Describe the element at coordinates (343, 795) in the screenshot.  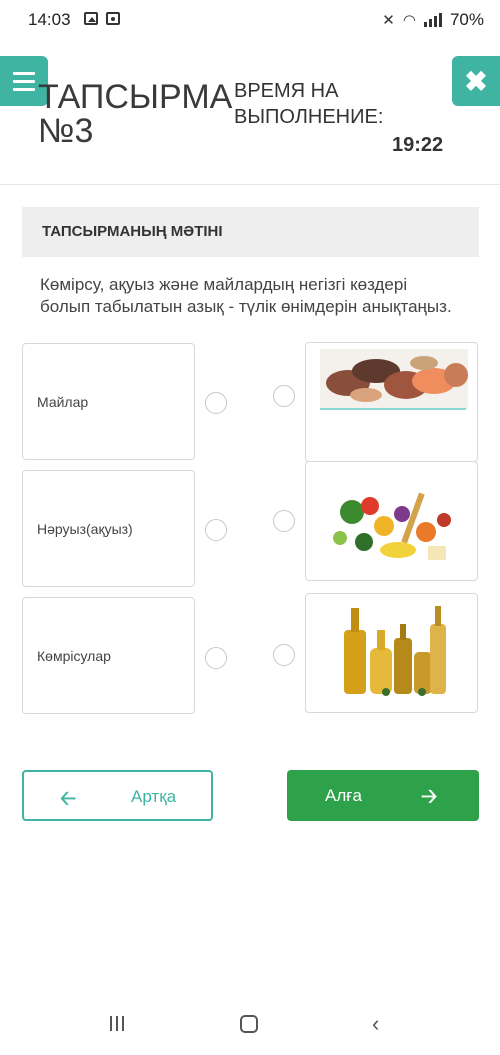
I see `next-button-label: Алға` at that location.